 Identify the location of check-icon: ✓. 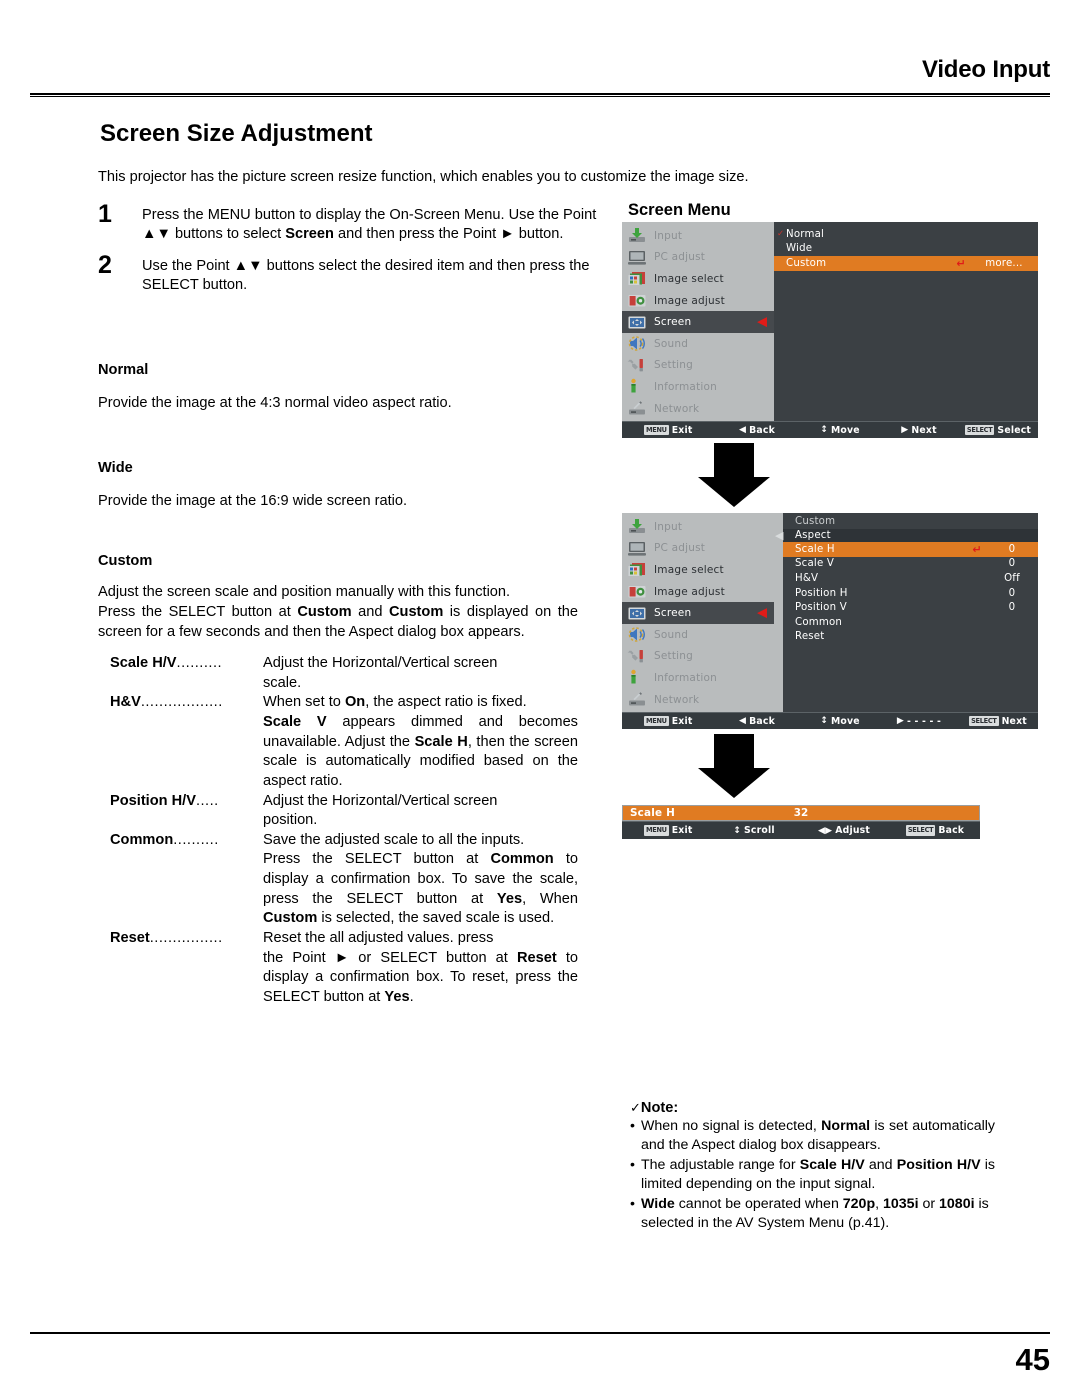
(781, 234).